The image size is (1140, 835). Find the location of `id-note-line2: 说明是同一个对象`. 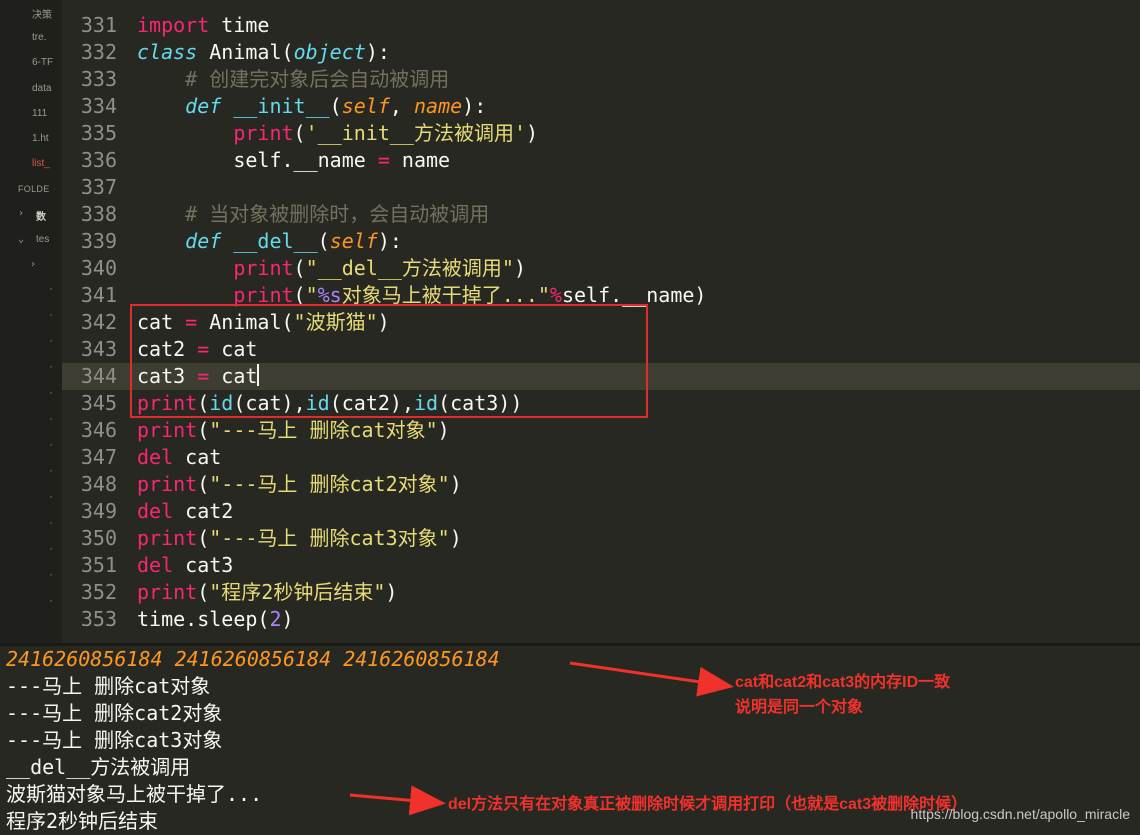

id-note-line2: 说明是同一个对象 is located at coordinates (799, 707).